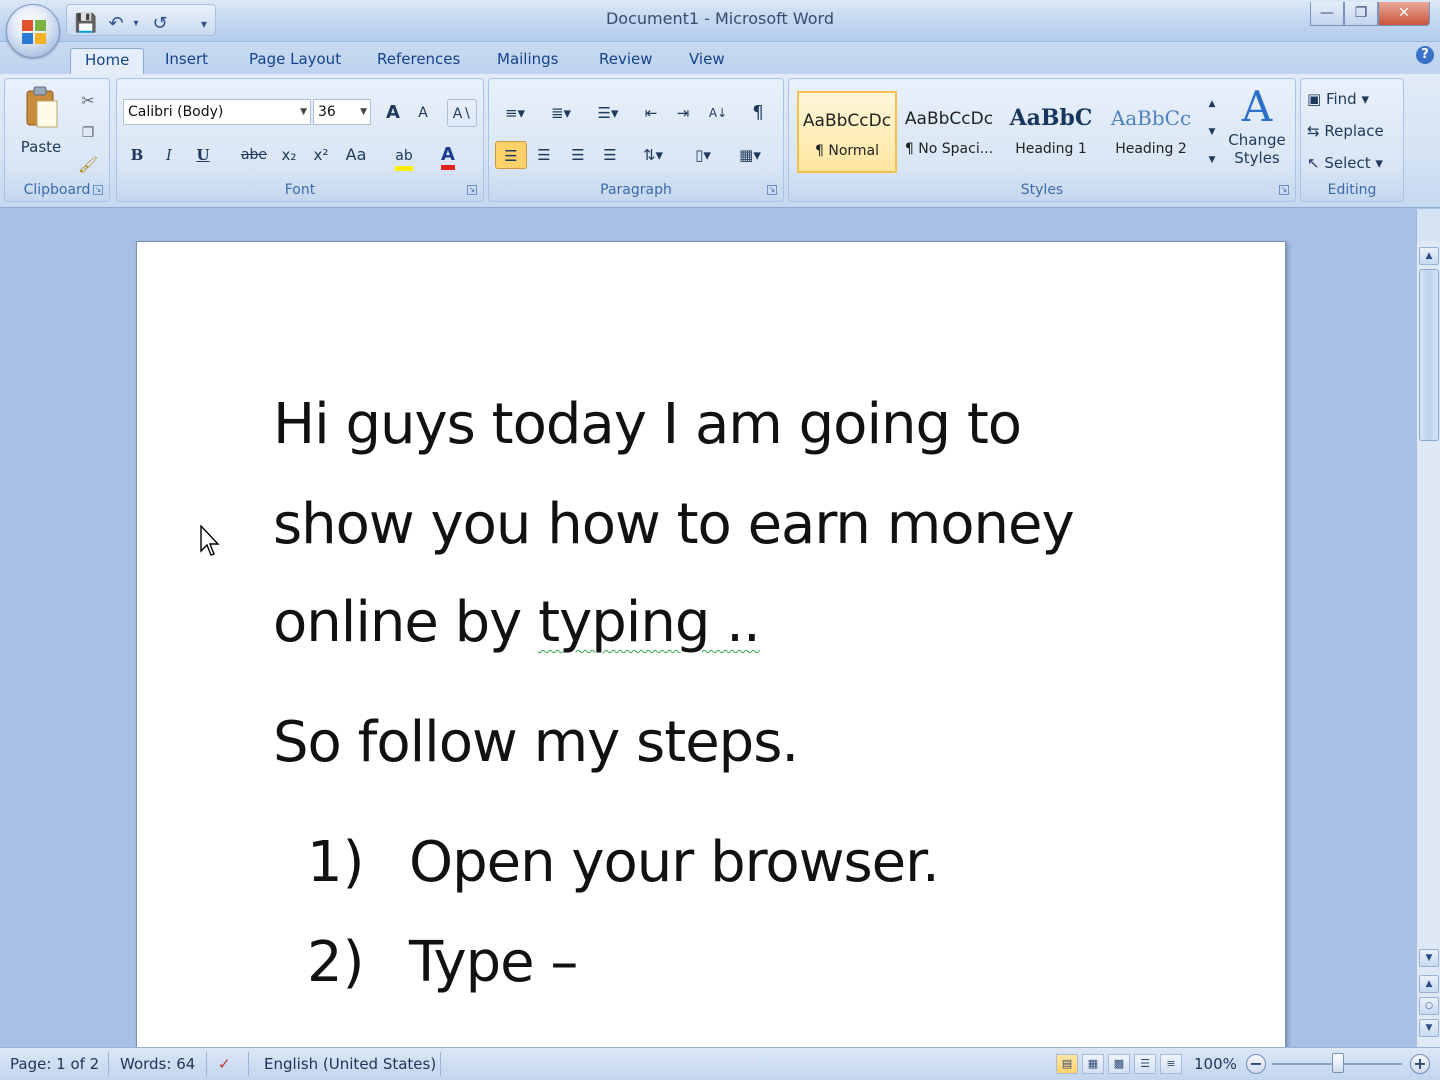  I want to click on select-button: ↖ Select ▾, so click(1353, 163).